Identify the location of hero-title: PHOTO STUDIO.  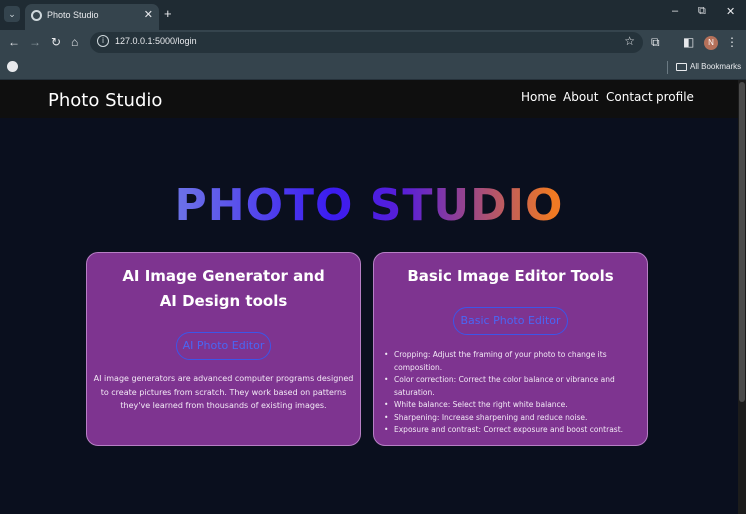
(369, 205).